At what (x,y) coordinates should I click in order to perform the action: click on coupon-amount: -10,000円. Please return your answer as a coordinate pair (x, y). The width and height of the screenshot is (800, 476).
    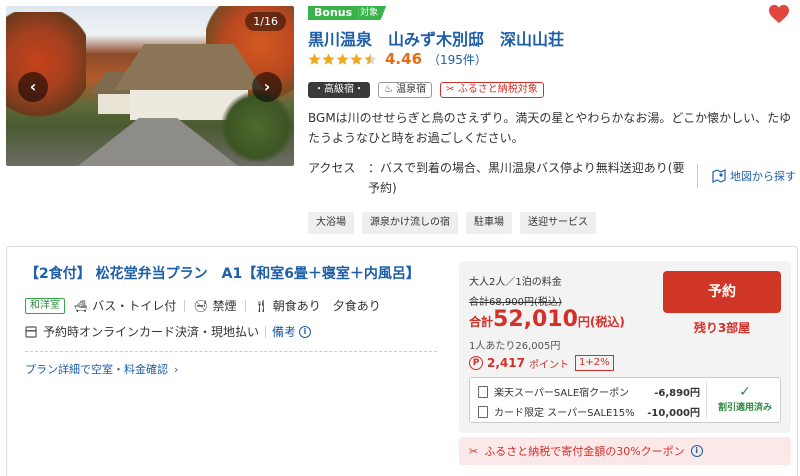
    Looking at the image, I should click on (673, 413).